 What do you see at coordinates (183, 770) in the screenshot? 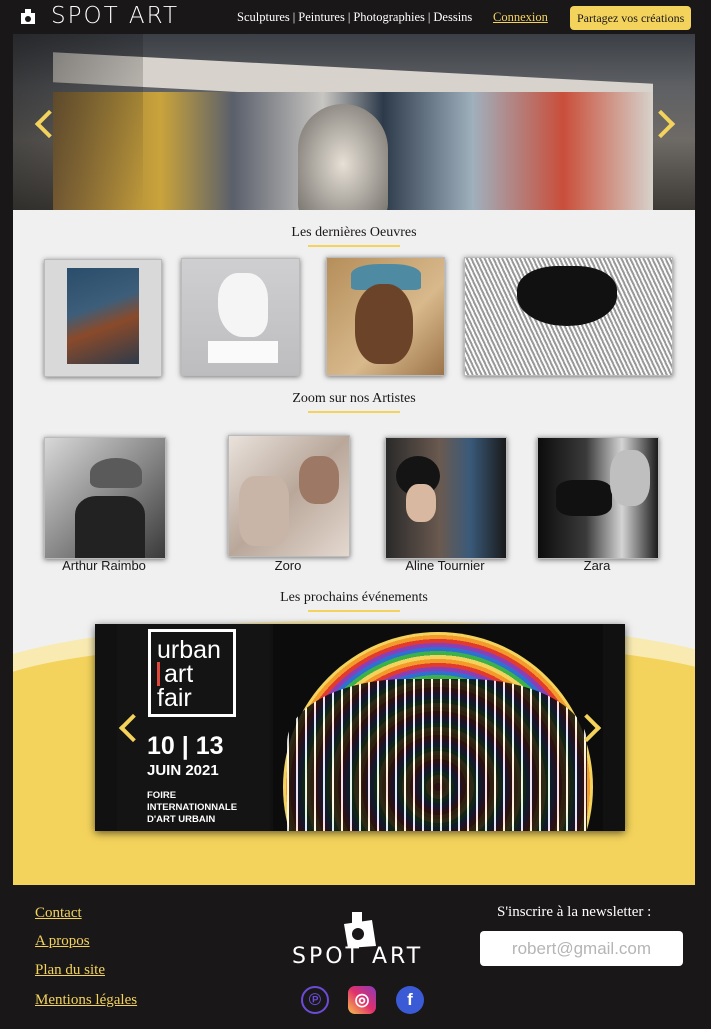
I see `event-month: JUIN 2021` at bounding box center [183, 770].